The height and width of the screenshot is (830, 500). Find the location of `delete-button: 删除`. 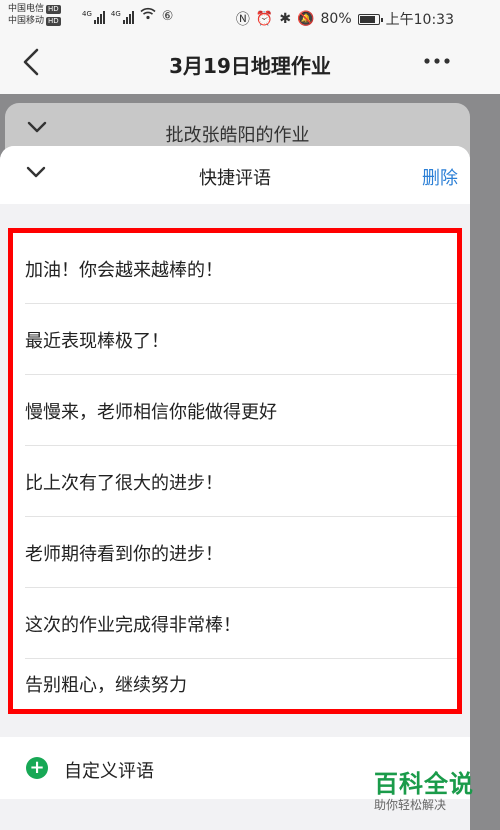

delete-button: 删除 is located at coordinates (440, 177).